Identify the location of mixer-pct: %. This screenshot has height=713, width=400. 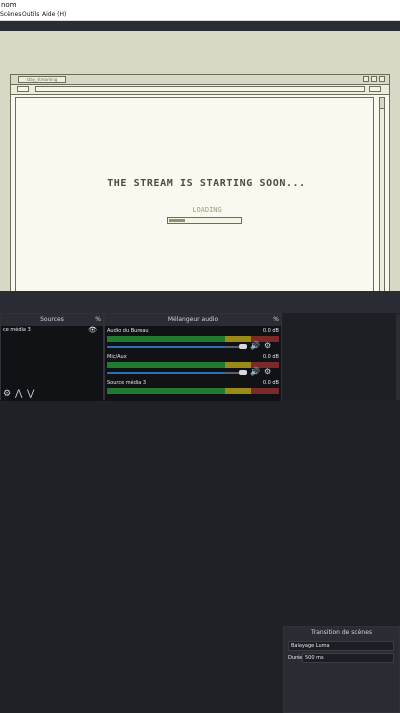
(276, 319).